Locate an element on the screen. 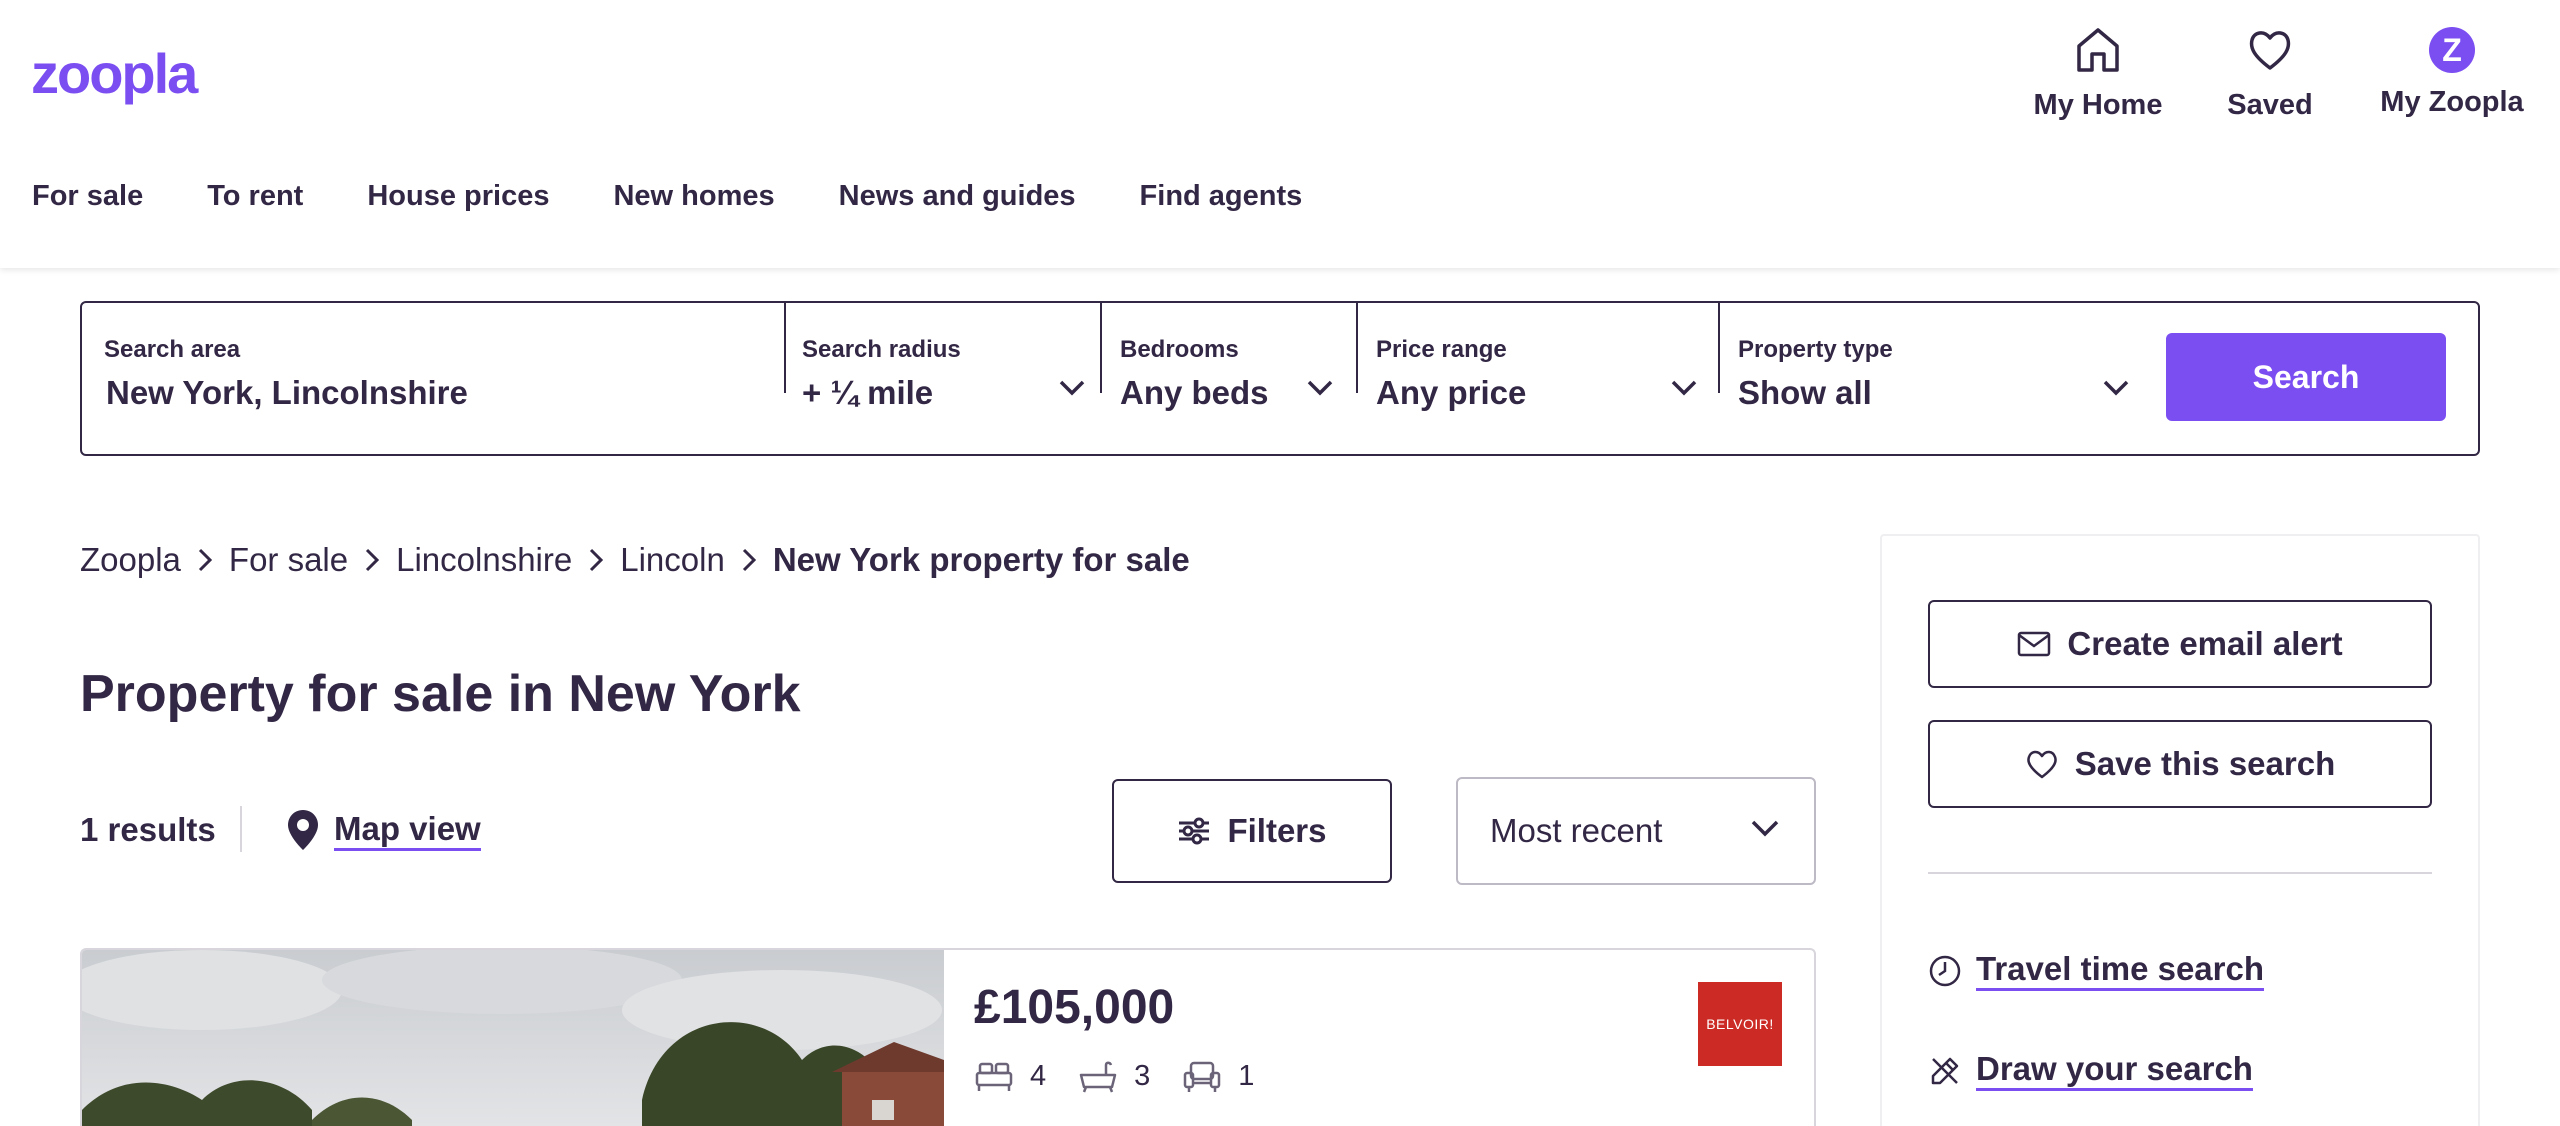  search-area-input: New York, Lincolnshire is located at coordinates (287, 393).